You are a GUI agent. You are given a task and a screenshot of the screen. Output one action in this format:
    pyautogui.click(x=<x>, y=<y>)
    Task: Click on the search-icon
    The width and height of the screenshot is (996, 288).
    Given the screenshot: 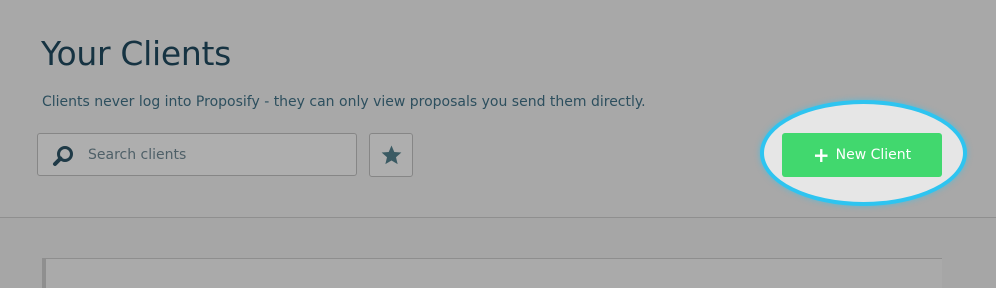 What is the action you would take?
    pyautogui.click(x=63, y=156)
    